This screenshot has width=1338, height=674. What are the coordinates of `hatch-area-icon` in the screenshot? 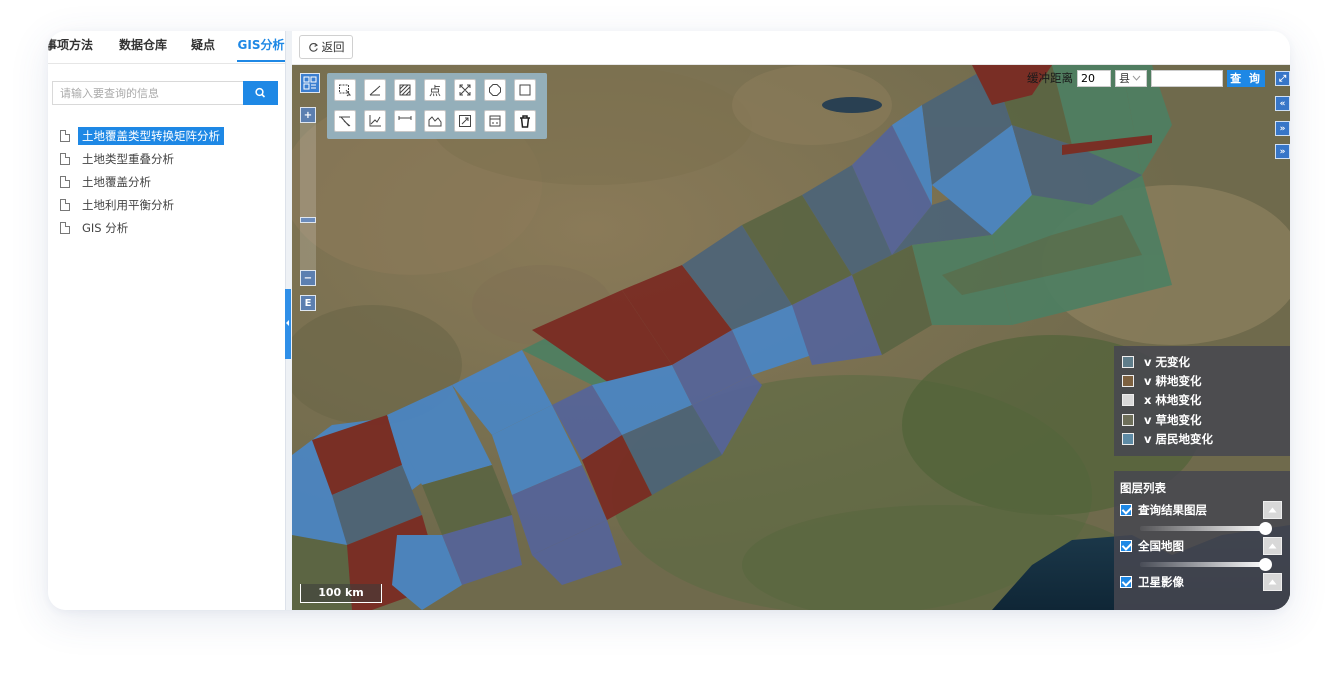 It's located at (405, 90).